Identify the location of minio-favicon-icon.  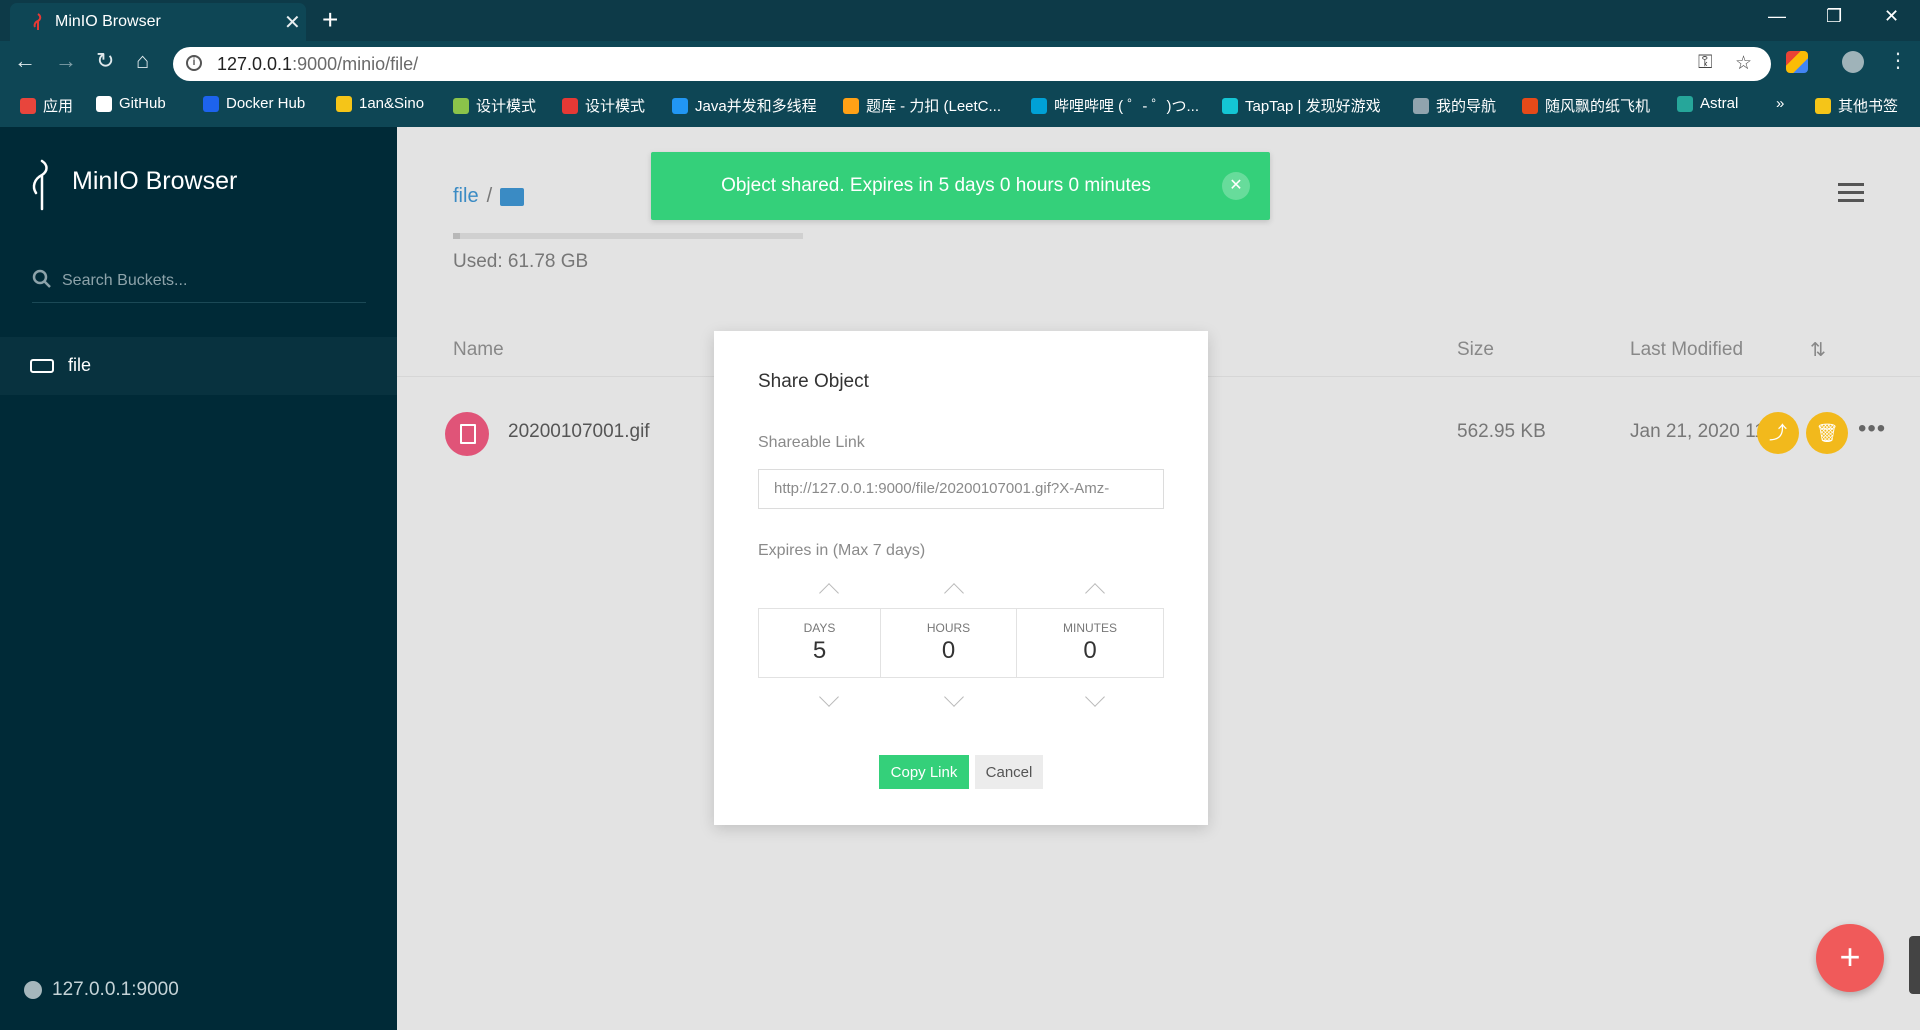
(37, 21).